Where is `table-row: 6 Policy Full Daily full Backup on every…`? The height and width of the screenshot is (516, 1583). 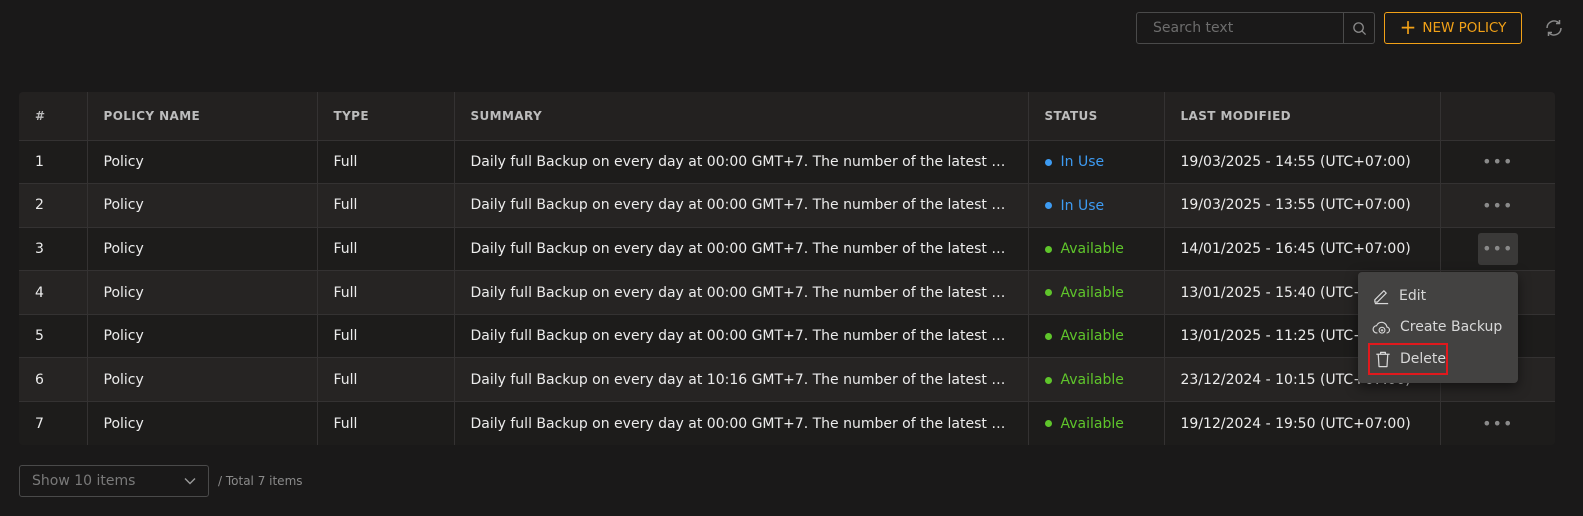 table-row: 6 Policy Full Daily full Backup on every… is located at coordinates (787, 380).